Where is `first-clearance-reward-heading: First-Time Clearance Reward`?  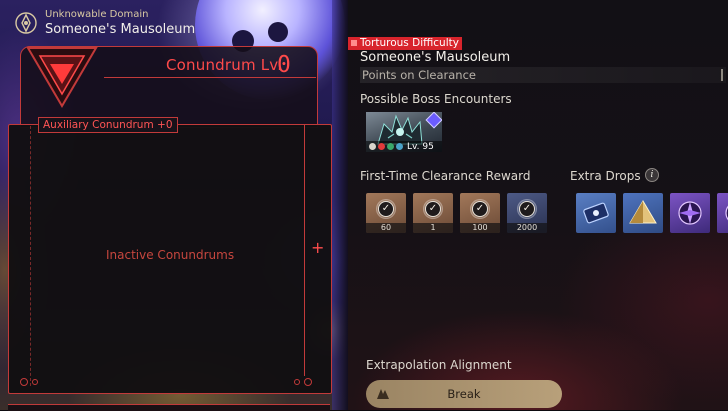 first-clearance-reward-heading: First-Time Clearance Reward is located at coordinates (445, 176).